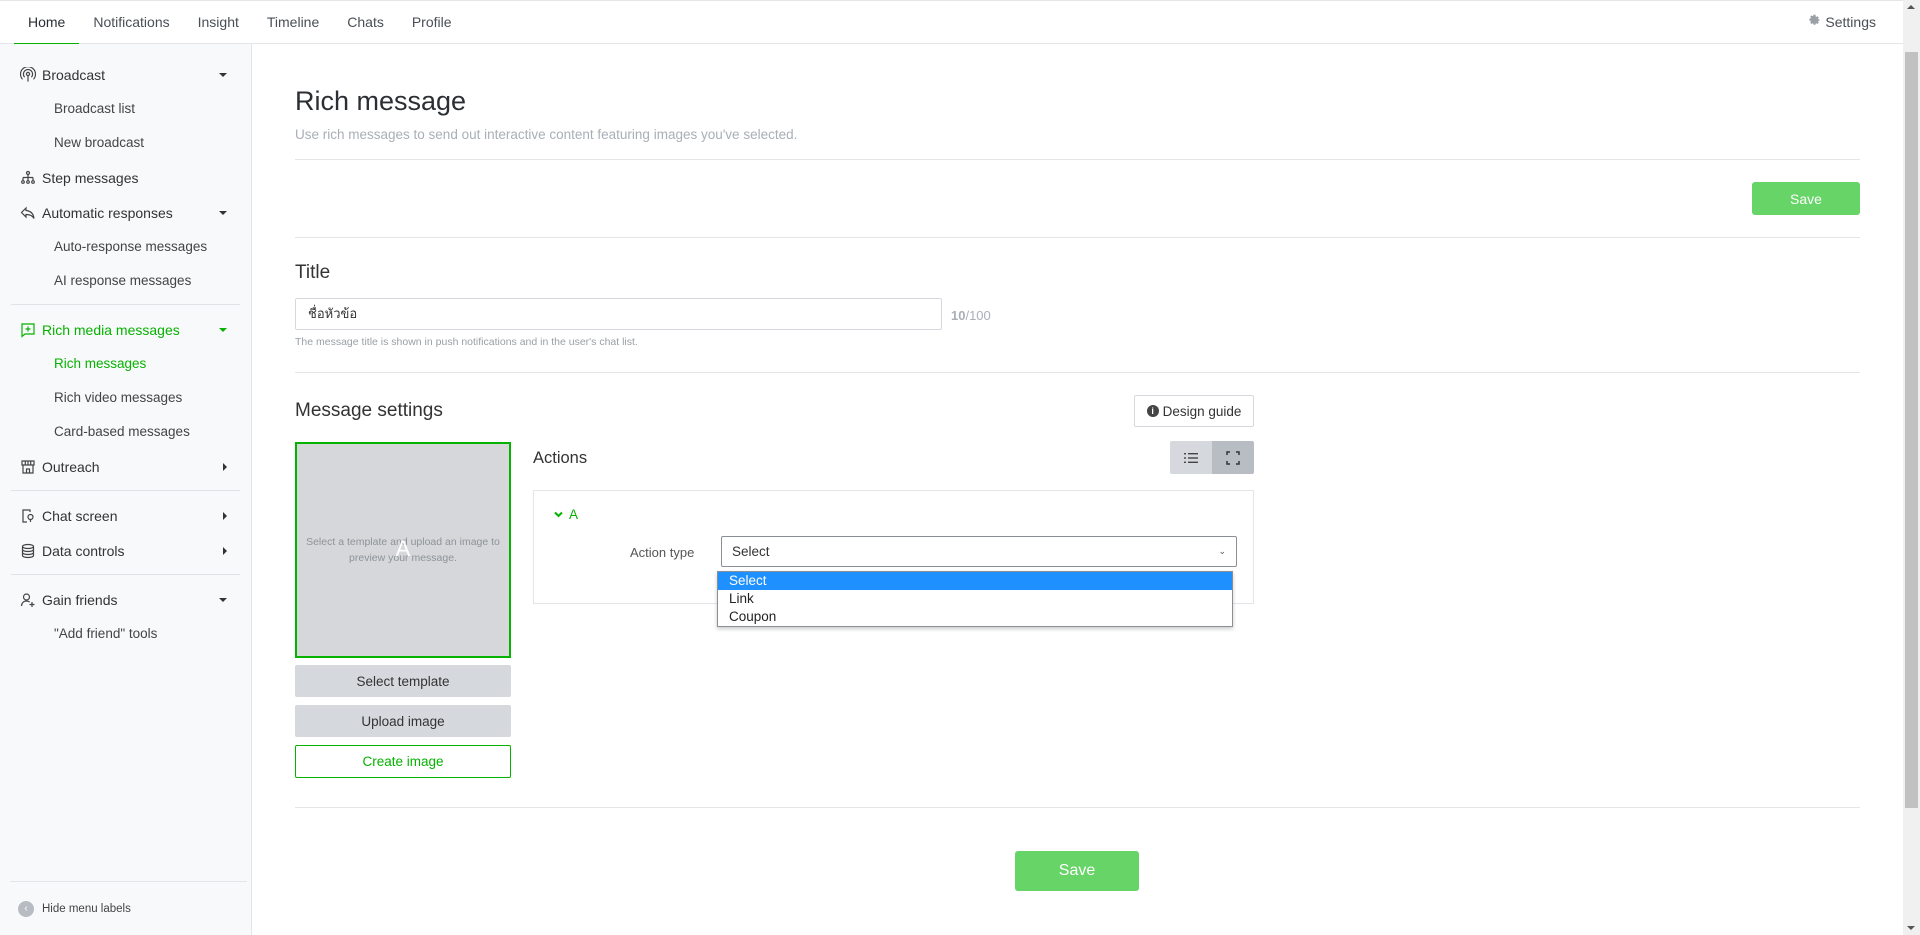 The height and width of the screenshot is (935, 1920). I want to click on broadcast-icon, so click(27, 74).